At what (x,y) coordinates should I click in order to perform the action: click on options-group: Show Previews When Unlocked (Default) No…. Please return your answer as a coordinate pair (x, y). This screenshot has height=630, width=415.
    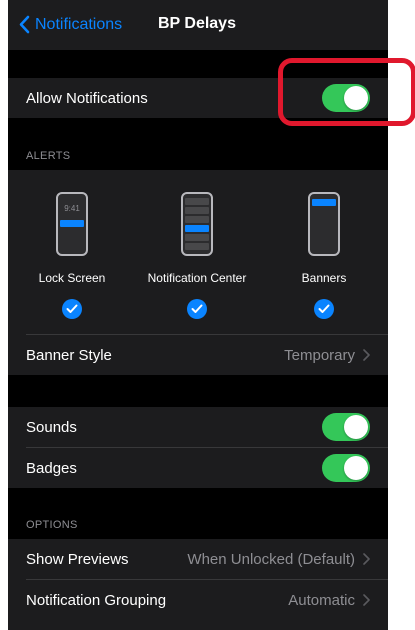
    Looking at the image, I should click on (198, 584).